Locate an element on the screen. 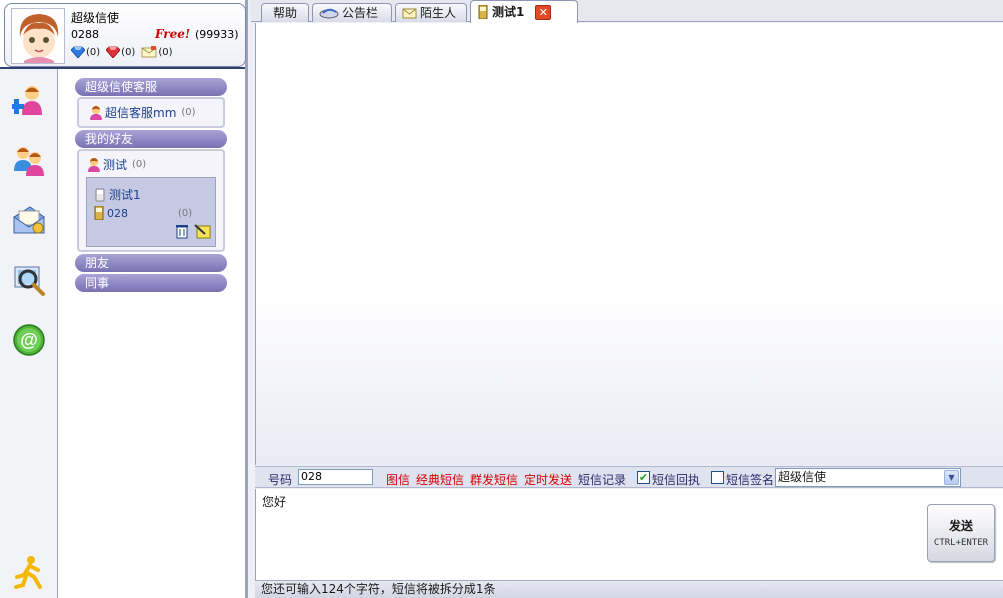 The width and height of the screenshot is (1003, 598). tab-label: 陌生人 is located at coordinates (438, 13).